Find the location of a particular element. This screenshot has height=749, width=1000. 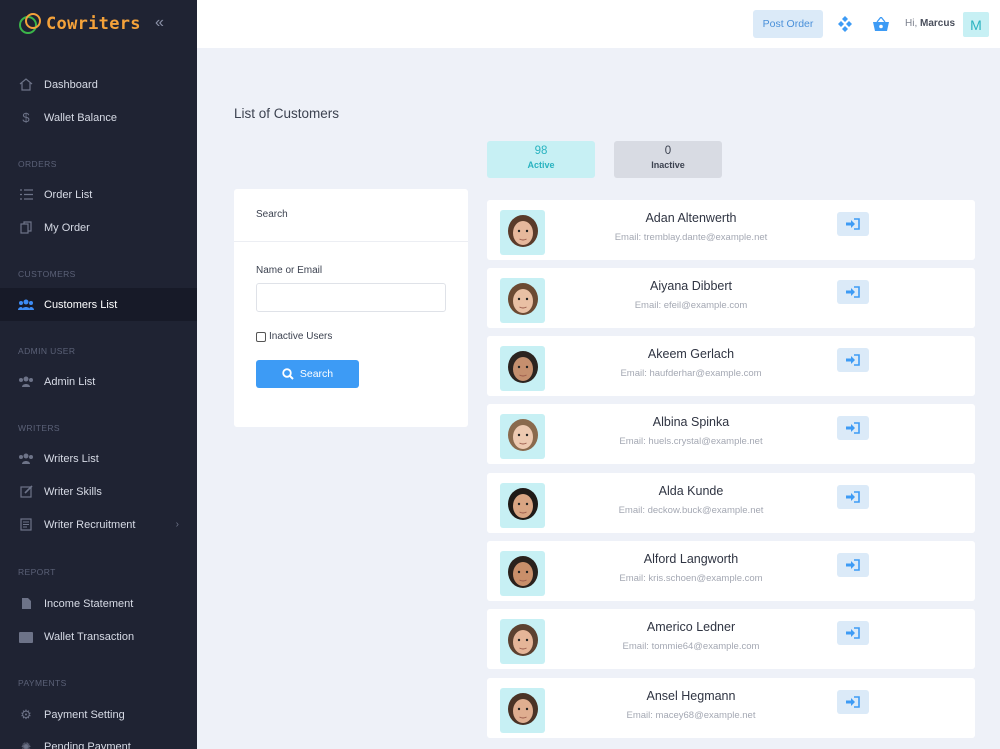

brand: Cowriters is located at coordinates (98, 24).